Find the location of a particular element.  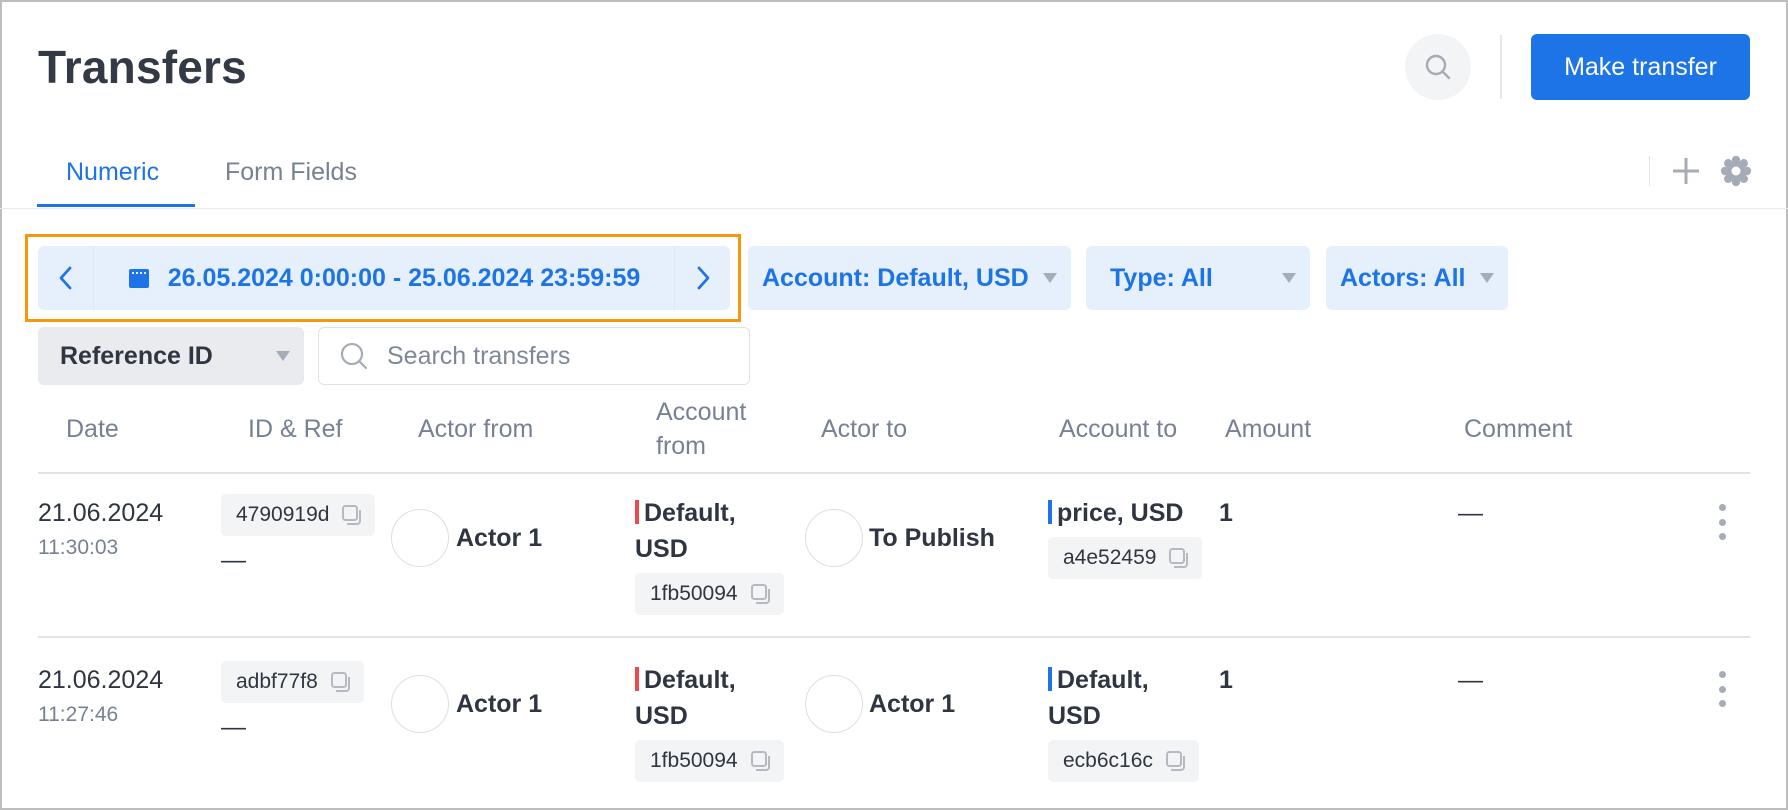

header-divider is located at coordinates (1501, 67).